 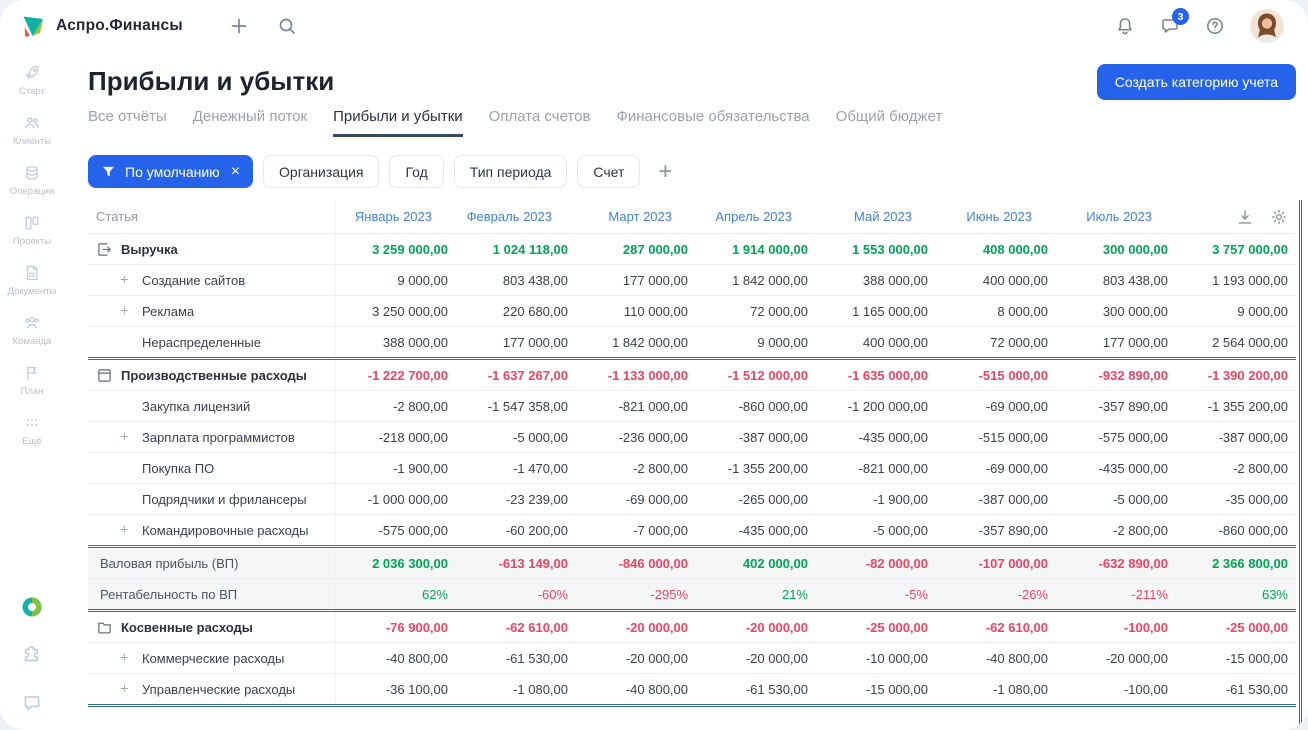 I want to click on sidebar-item-plan: План, so click(x=32, y=380).